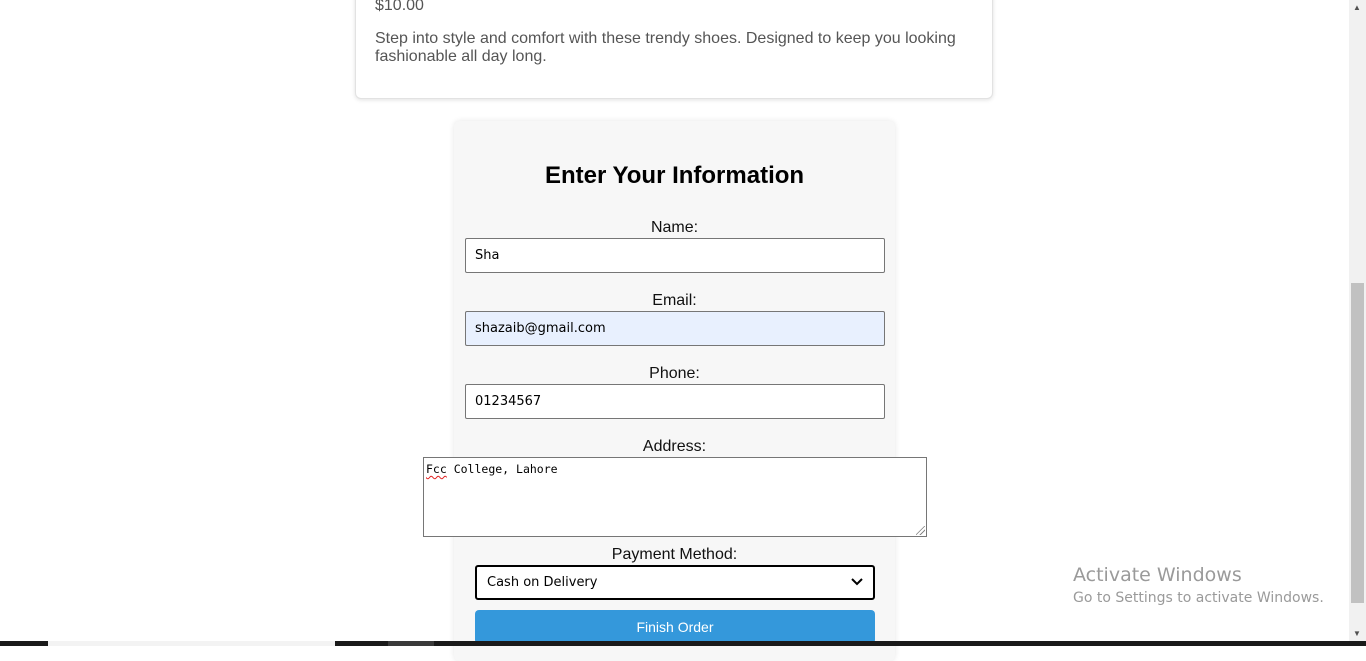  I want to click on phone-input-value: 01234567, so click(508, 401).